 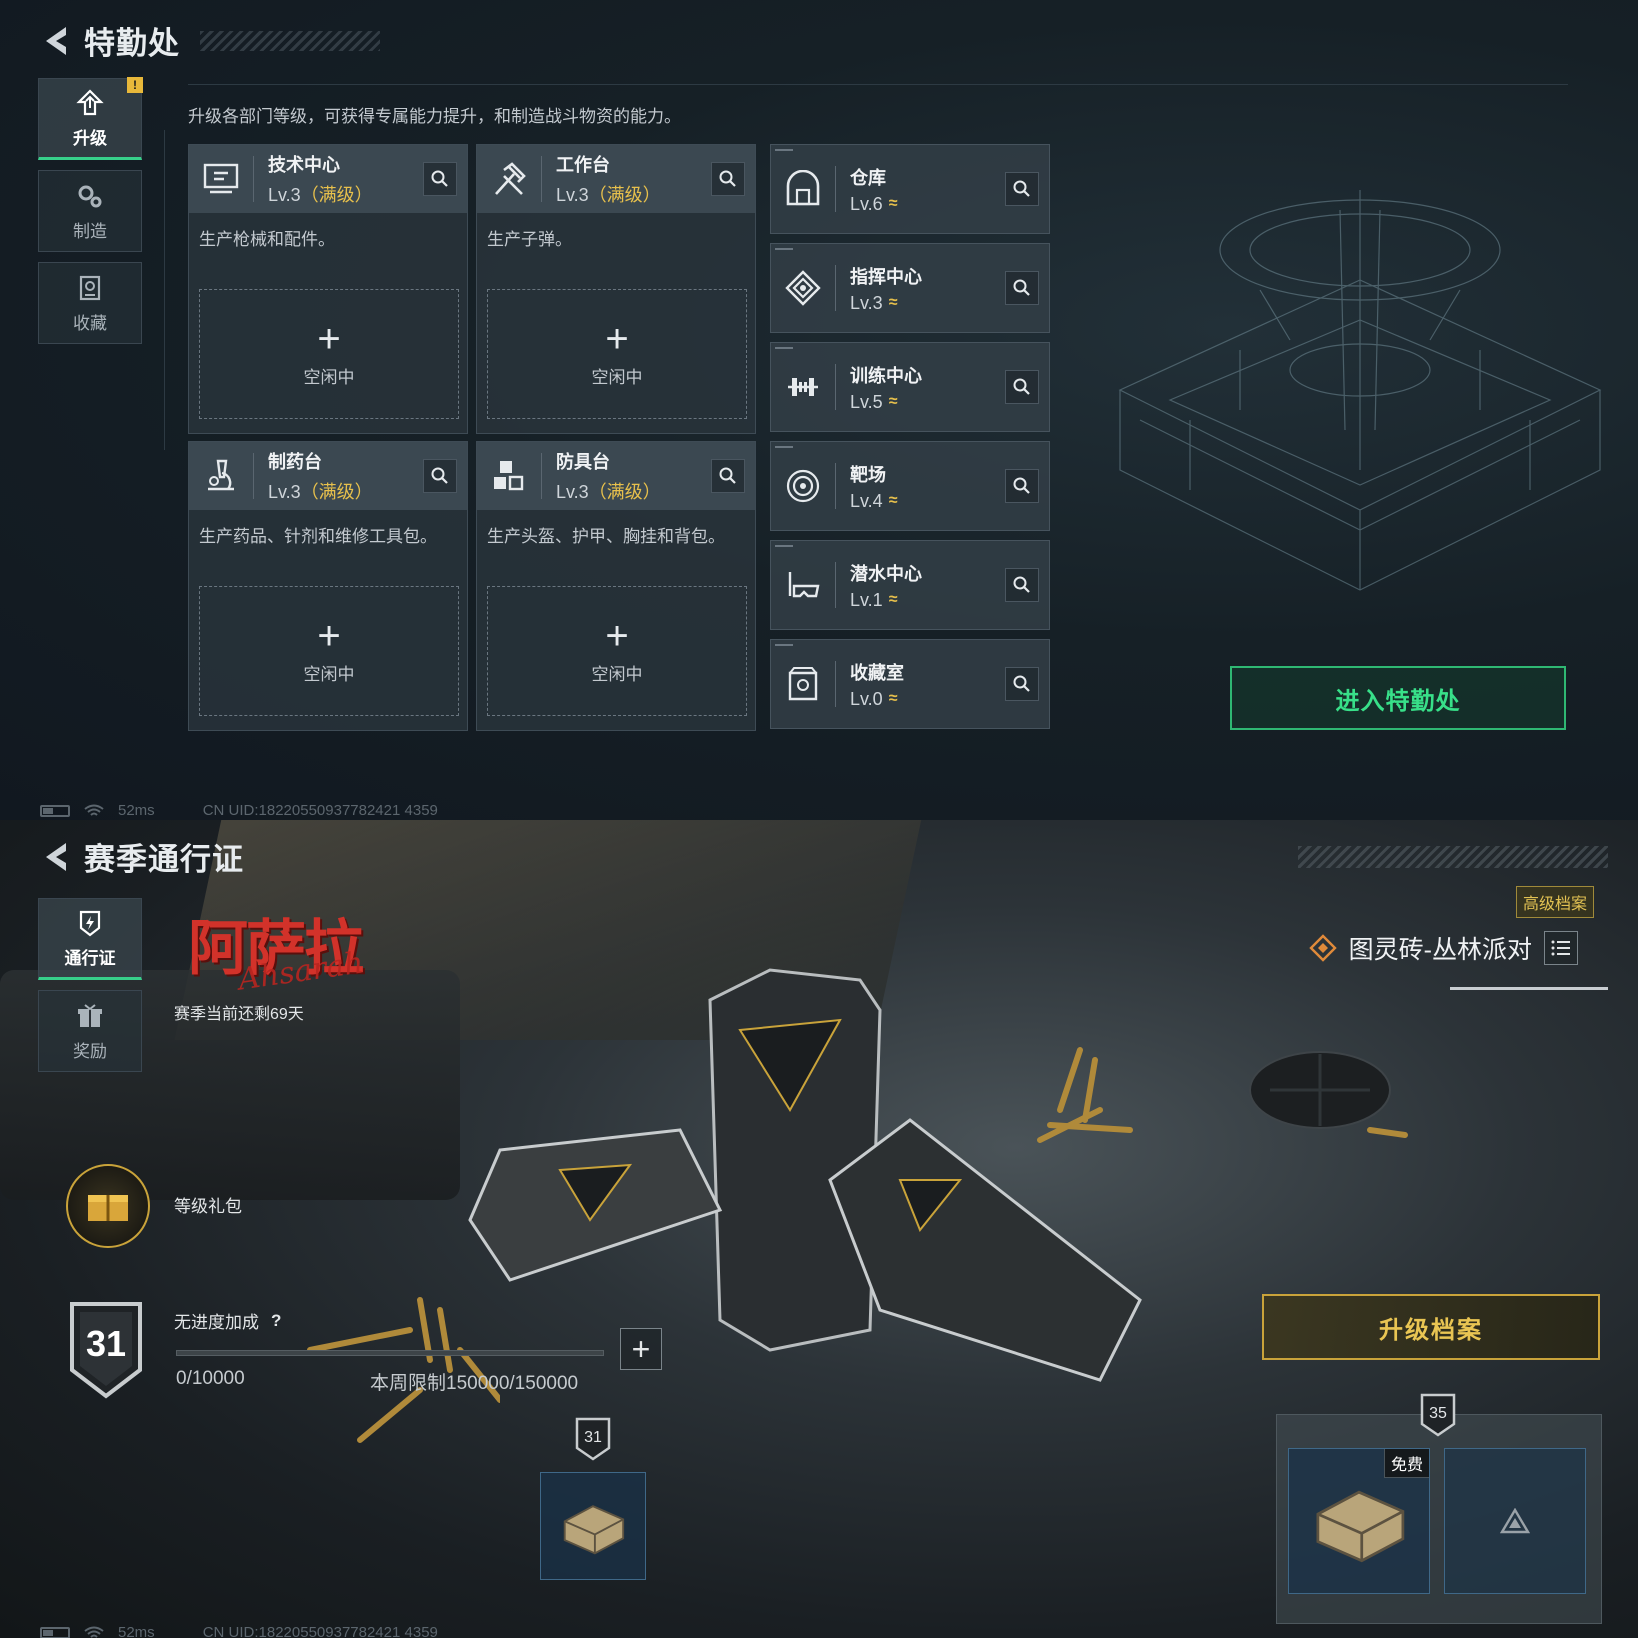 What do you see at coordinates (90, 1015) in the screenshot?
I see `gift-icon` at bounding box center [90, 1015].